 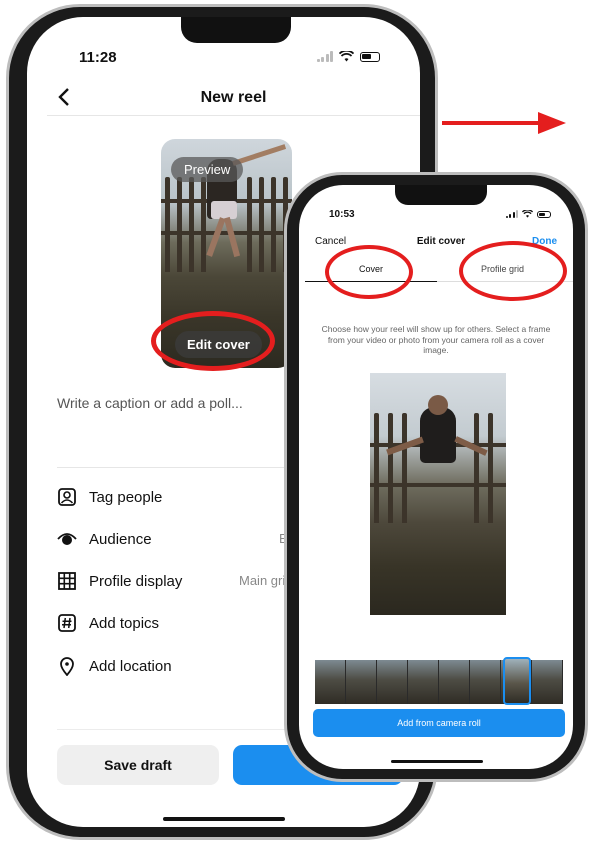 What do you see at coordinates (233, 97) in the screenshot?
I see `page-title: New reel` at bounding box center [233, 97].